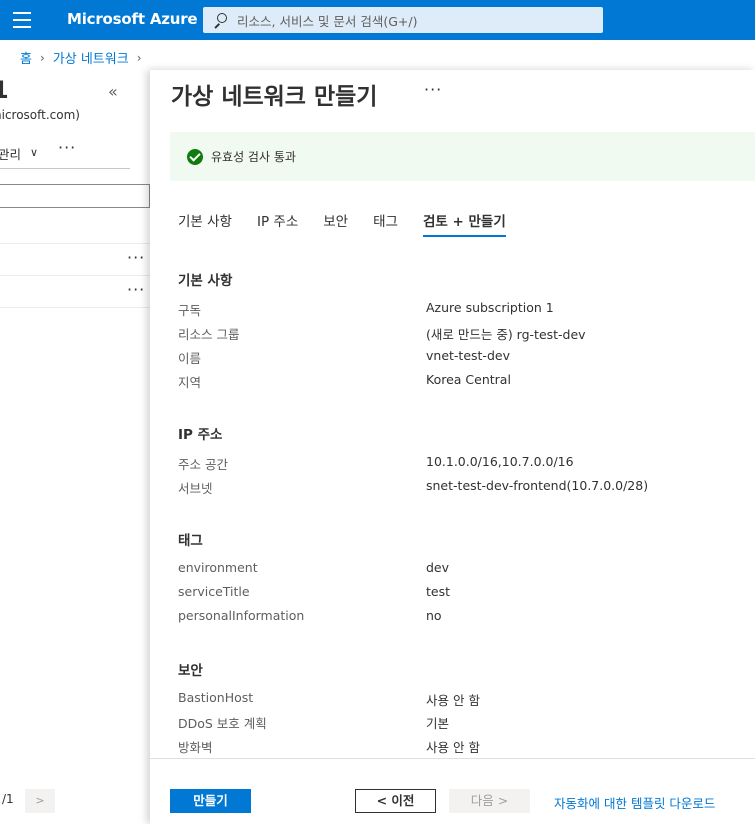 Image resolution: width=755 pixels, height=824 pixels. Describe the element at coordinates (385, 223) in the screenshot. I see `tab-tags: 태그` at that location.